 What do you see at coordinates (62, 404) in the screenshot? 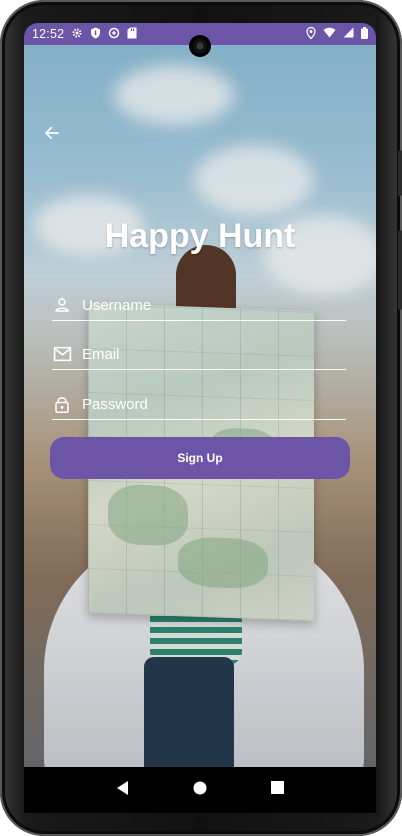
I see `lock-icon` at bounding box center [62, 404].